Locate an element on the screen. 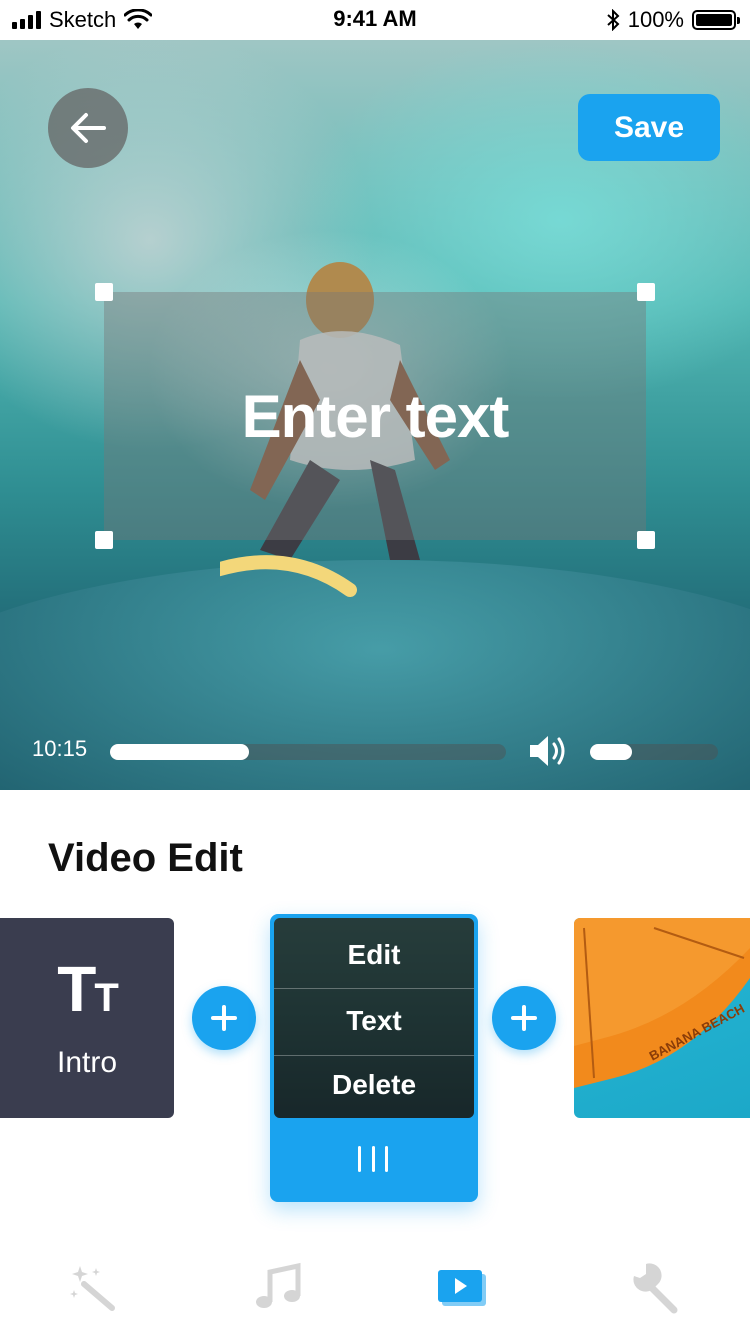 This screenshot has height=1334, width=750. battery-icon is located at coordinates (716, 20).